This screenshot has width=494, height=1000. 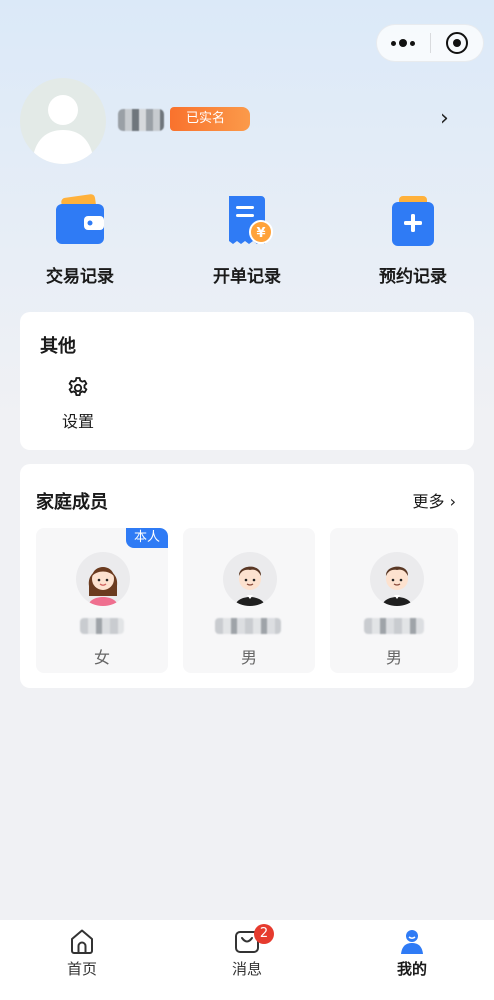 What do you see at coordinates (102, 626) in the screenshot?
I see `member-name: ███` at bounding box center [102, 626].